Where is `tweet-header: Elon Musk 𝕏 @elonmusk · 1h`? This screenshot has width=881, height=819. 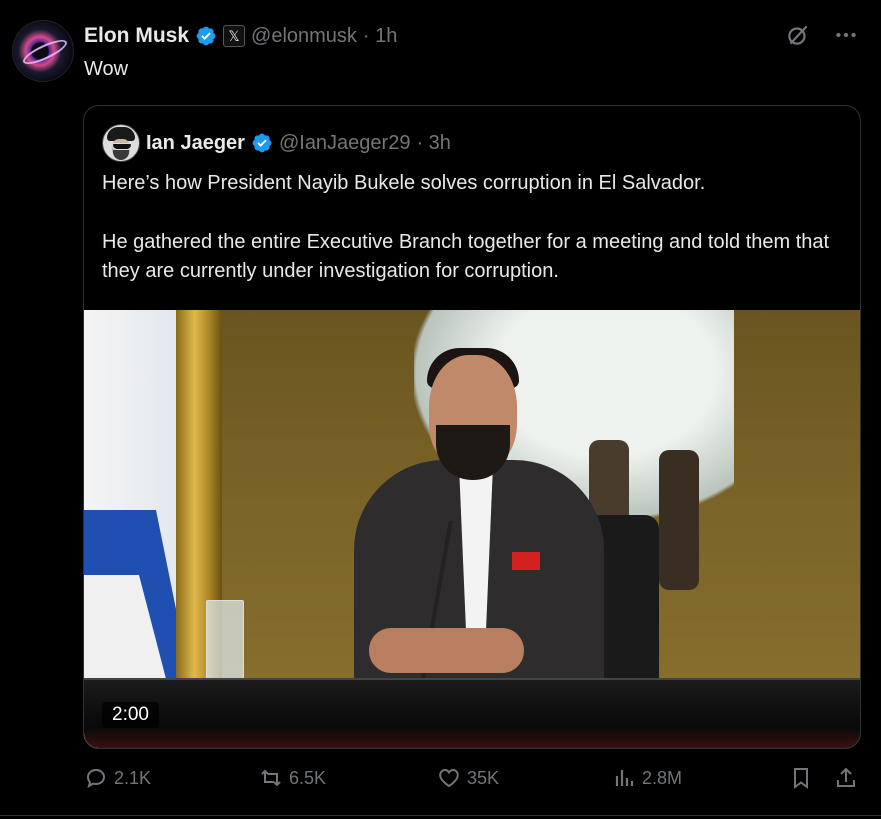 tweet-header: Elon Musk 𝕏 @elonmusk · 1h is located at coordinates (240, 36).